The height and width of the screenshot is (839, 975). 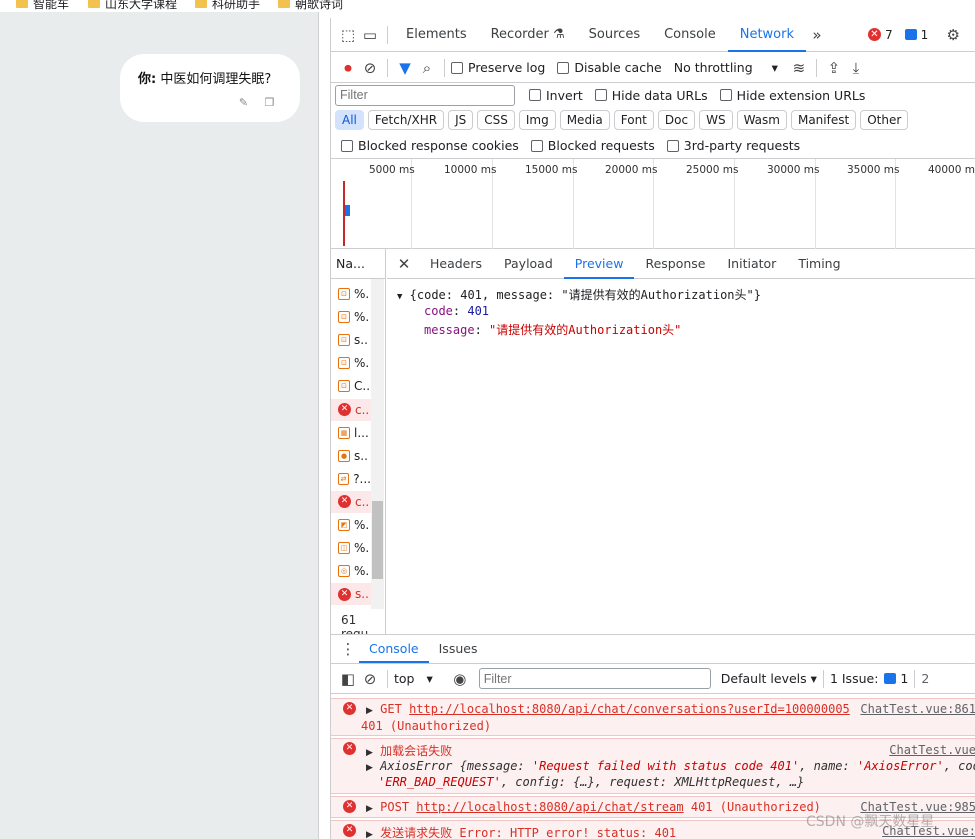 I want to click on bookmark-item: 智能车, so click(x=42, y=6).